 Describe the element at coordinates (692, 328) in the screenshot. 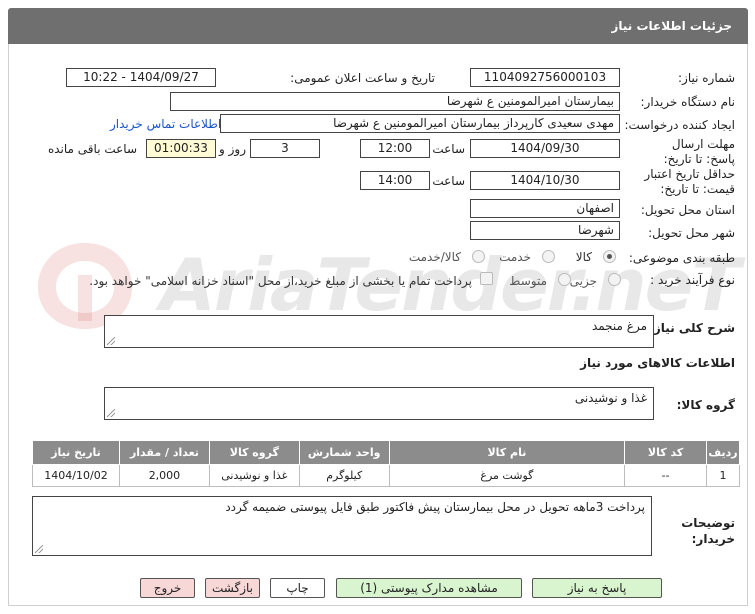

I see `summary-label: شرح کلی نیاز:` at that location.